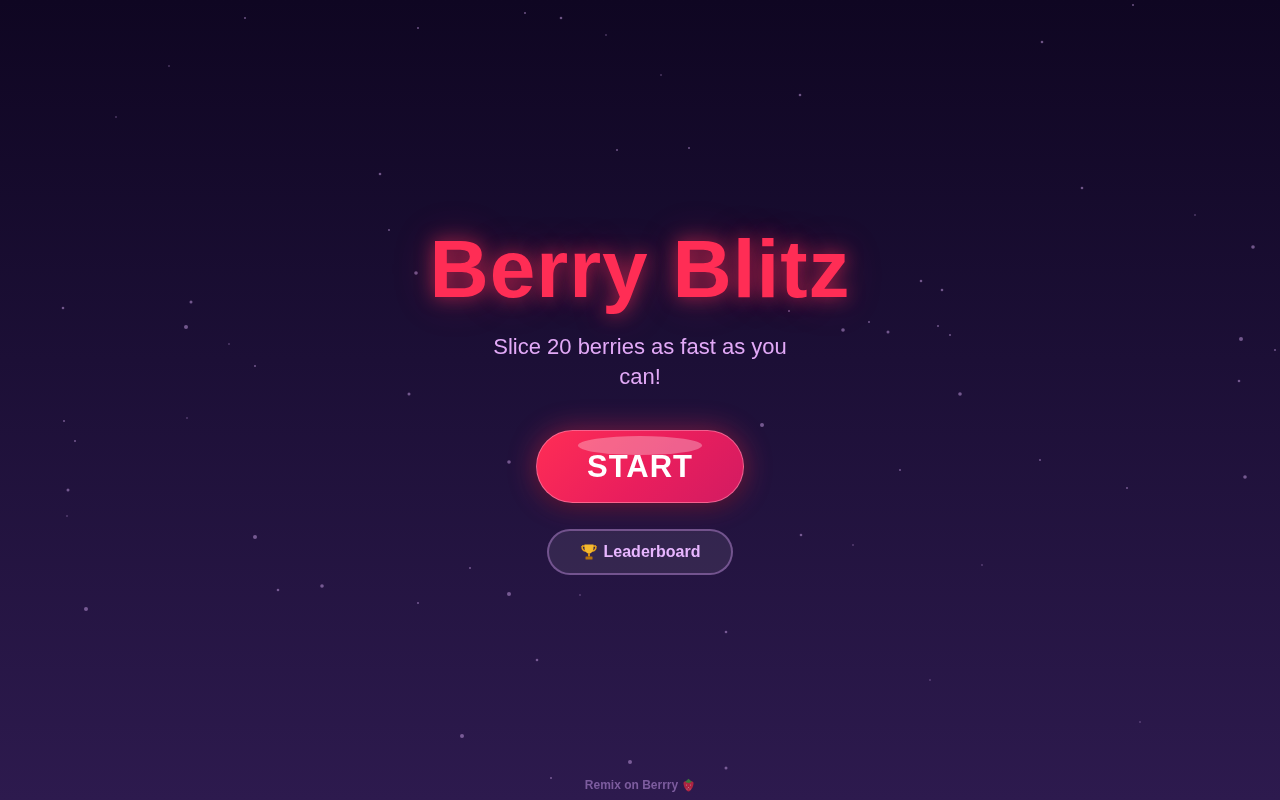 Image resolution: width=1280 pixels, height=800 pixels. Describe the element at coordinates (631, 785) in the screenshot. I see `remix-link: Remix on Berrry` at that location.